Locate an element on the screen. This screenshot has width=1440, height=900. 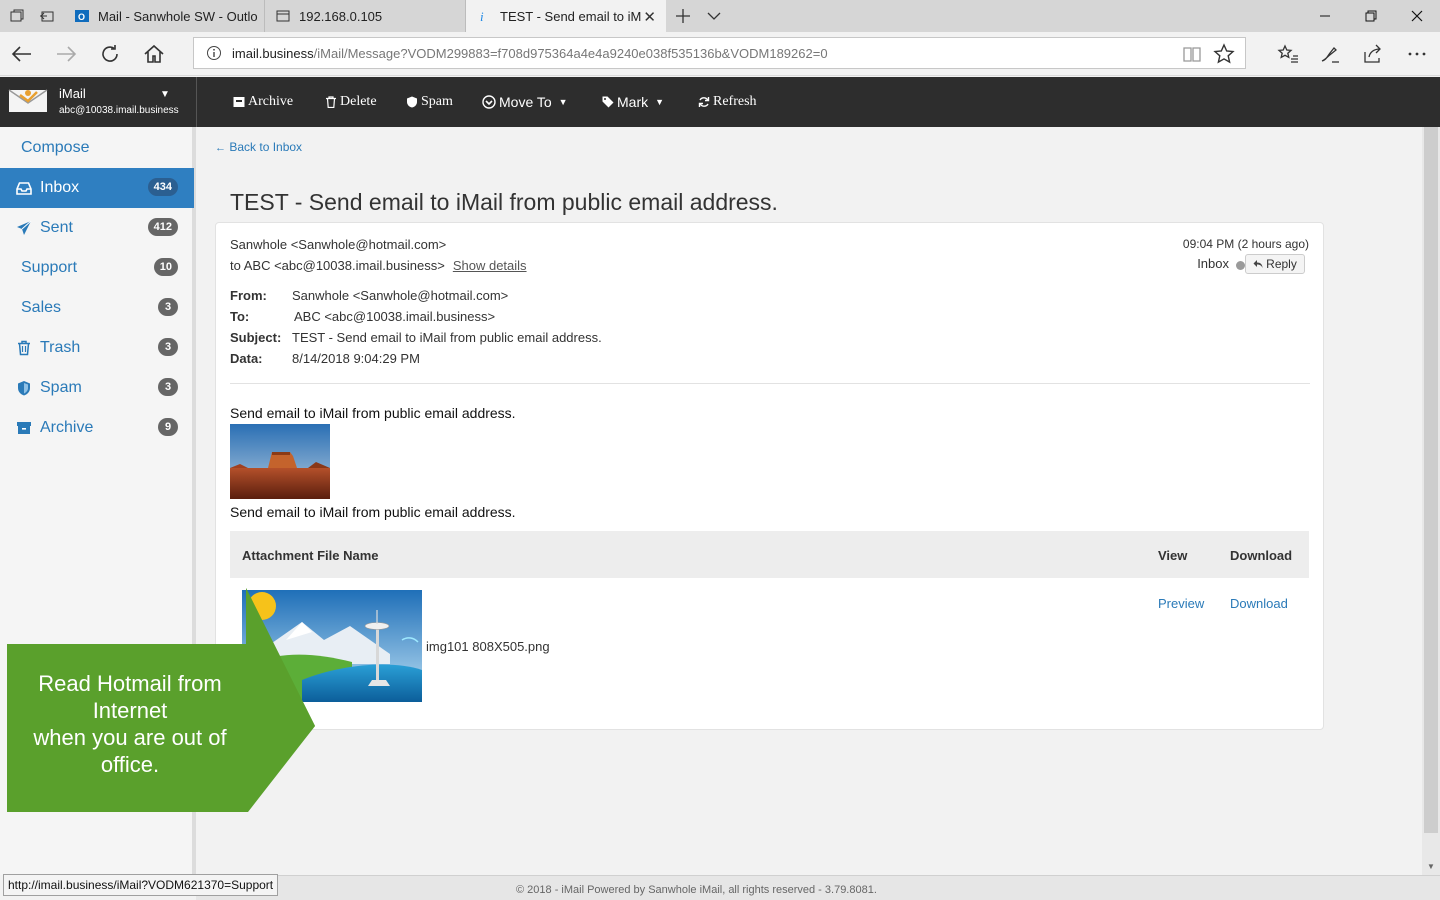
back-to-inbox-link: ← Back to Inbox is located at coordinates (258, 147).